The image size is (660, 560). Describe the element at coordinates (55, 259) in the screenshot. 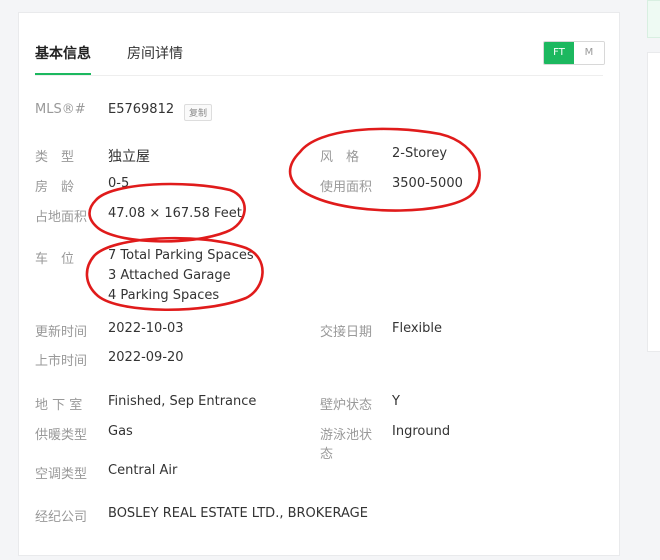

I see `parking-label: 车 位` at that location.